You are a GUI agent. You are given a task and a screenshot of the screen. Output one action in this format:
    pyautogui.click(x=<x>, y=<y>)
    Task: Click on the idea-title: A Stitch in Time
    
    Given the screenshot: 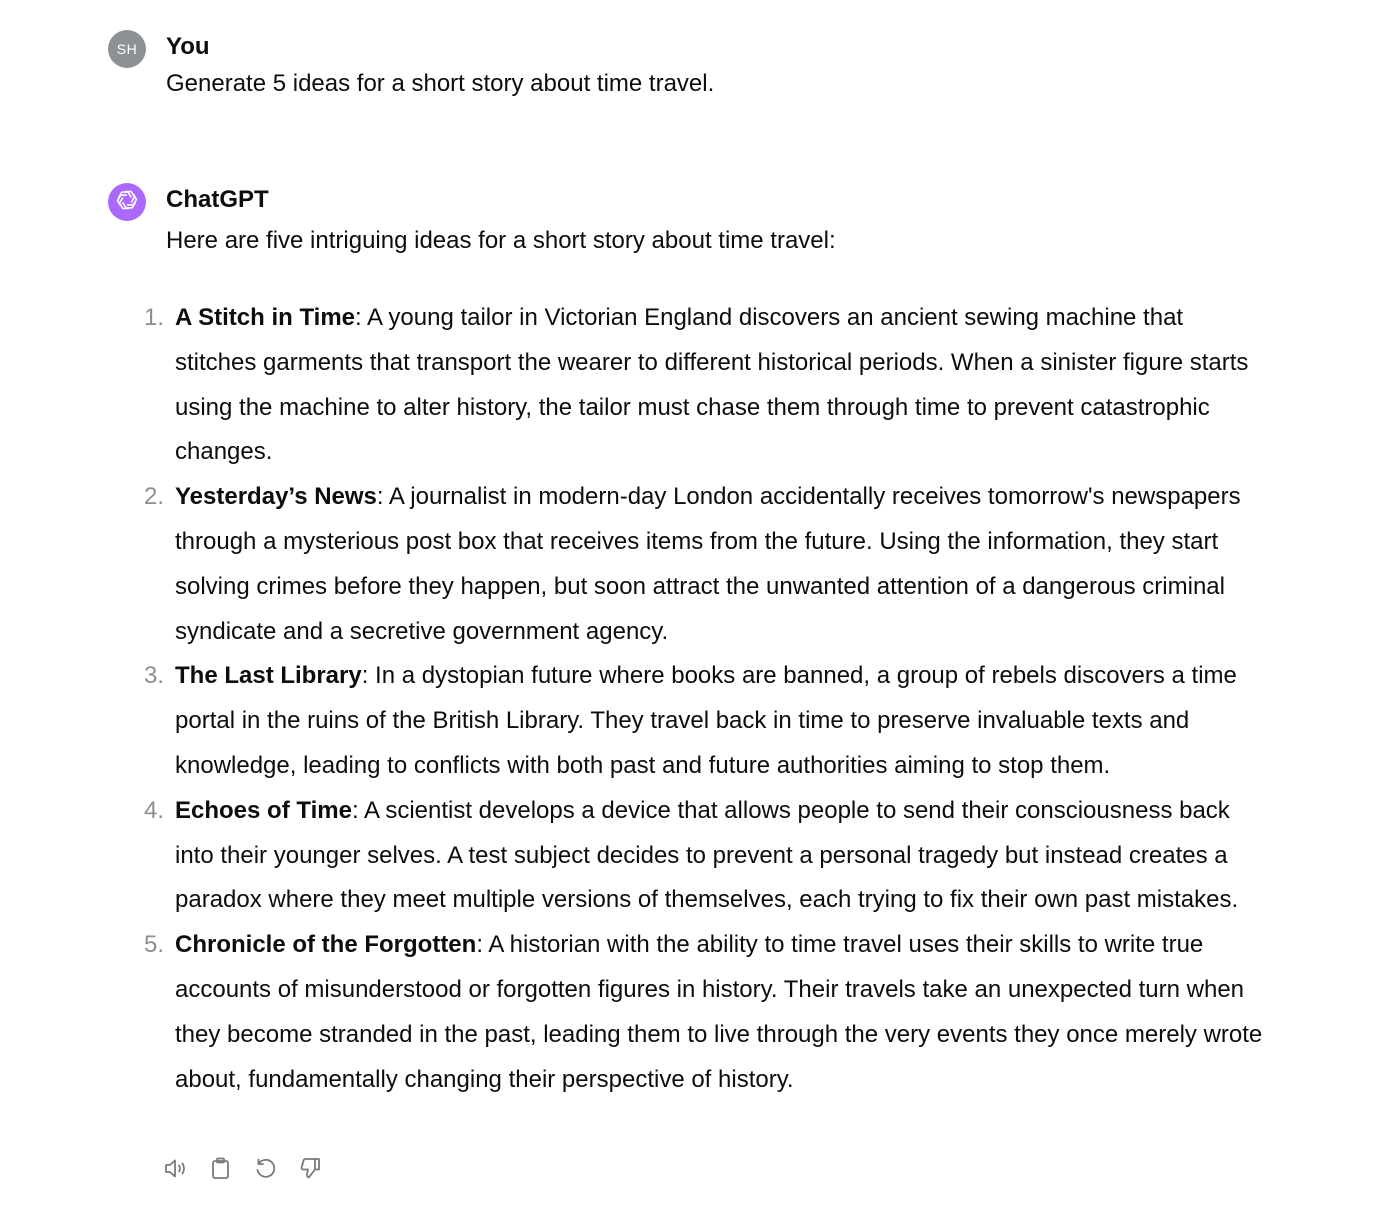 What is the action you would take?
    pyautogui.click(x=265, y=317)
    